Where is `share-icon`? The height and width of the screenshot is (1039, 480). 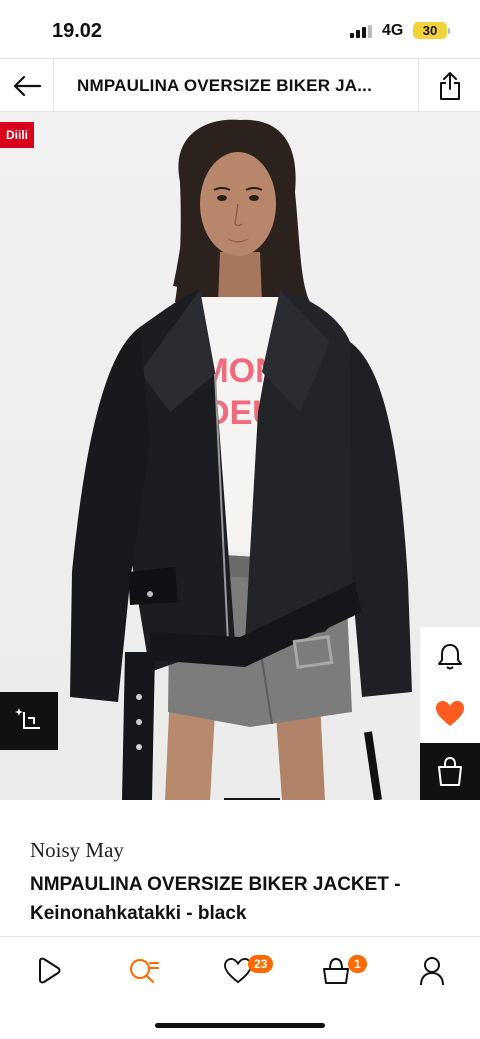 share-icon is located at coordinates (449, 85).